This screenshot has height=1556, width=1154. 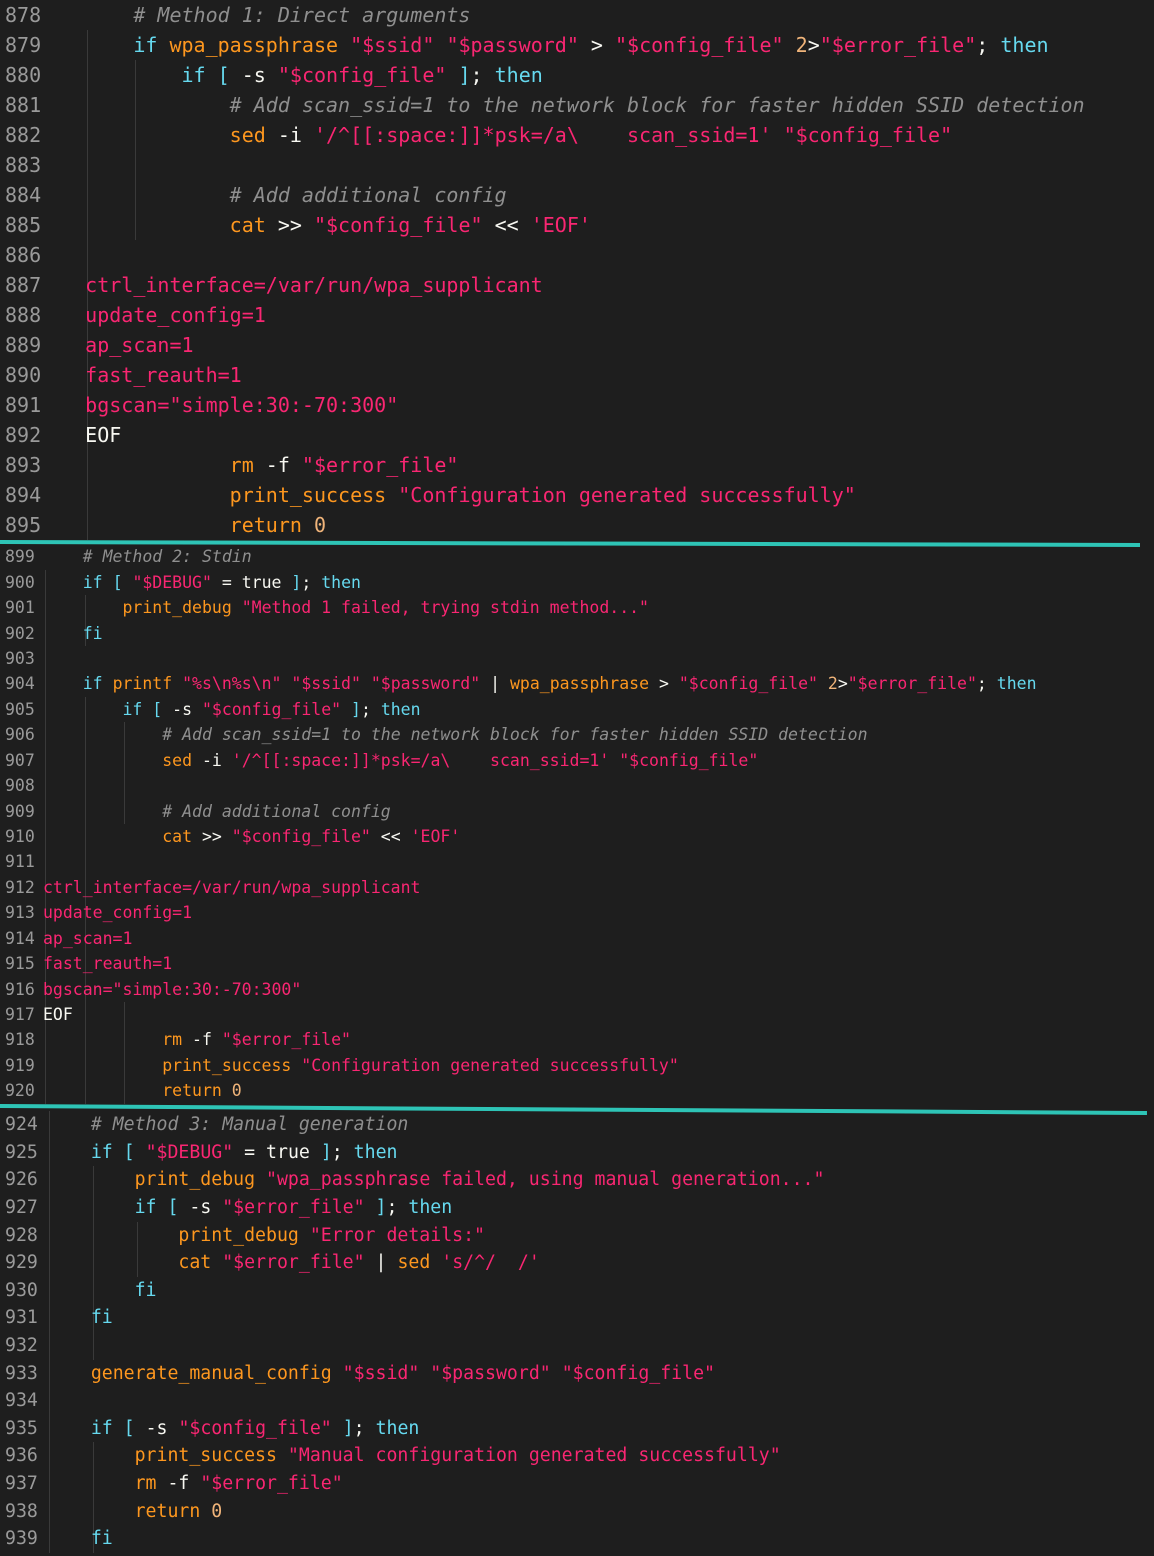 What do you see at coordinates (21, 1428) in the screenshot?
I see `line-number: 935` at bounding box center [21, 1428].